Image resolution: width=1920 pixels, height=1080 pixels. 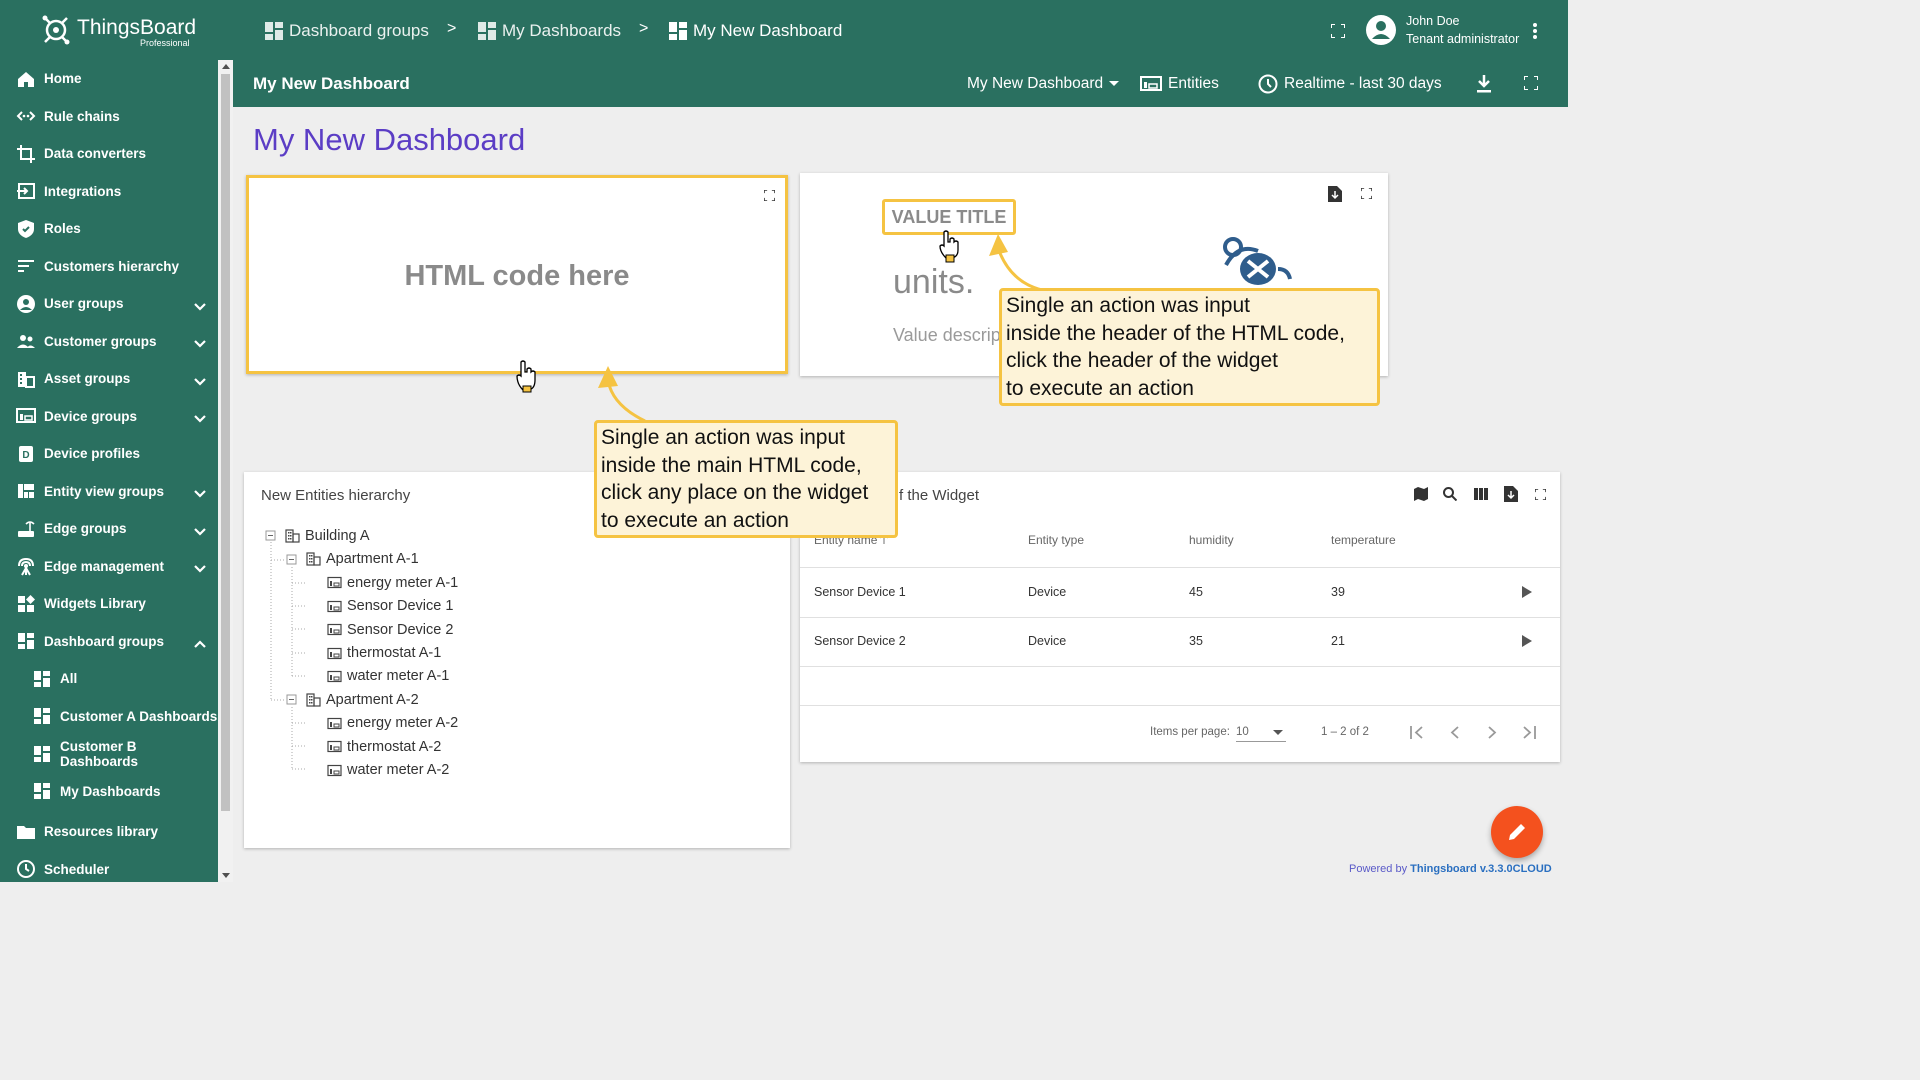 I want to click on sidebar-item-customers-hierarchy: Customers hierarchy, so click(x=109, y=267).